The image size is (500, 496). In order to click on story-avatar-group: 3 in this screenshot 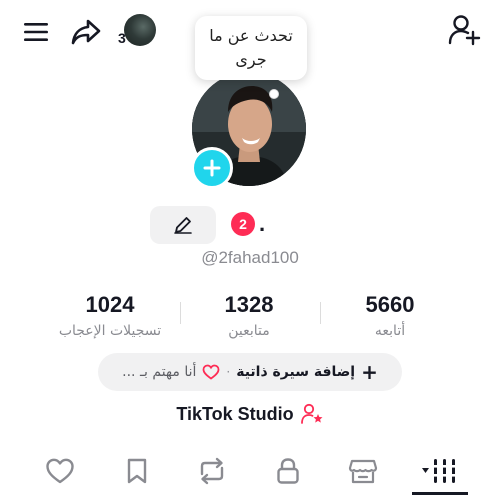, I will do `click(137, 31)`.